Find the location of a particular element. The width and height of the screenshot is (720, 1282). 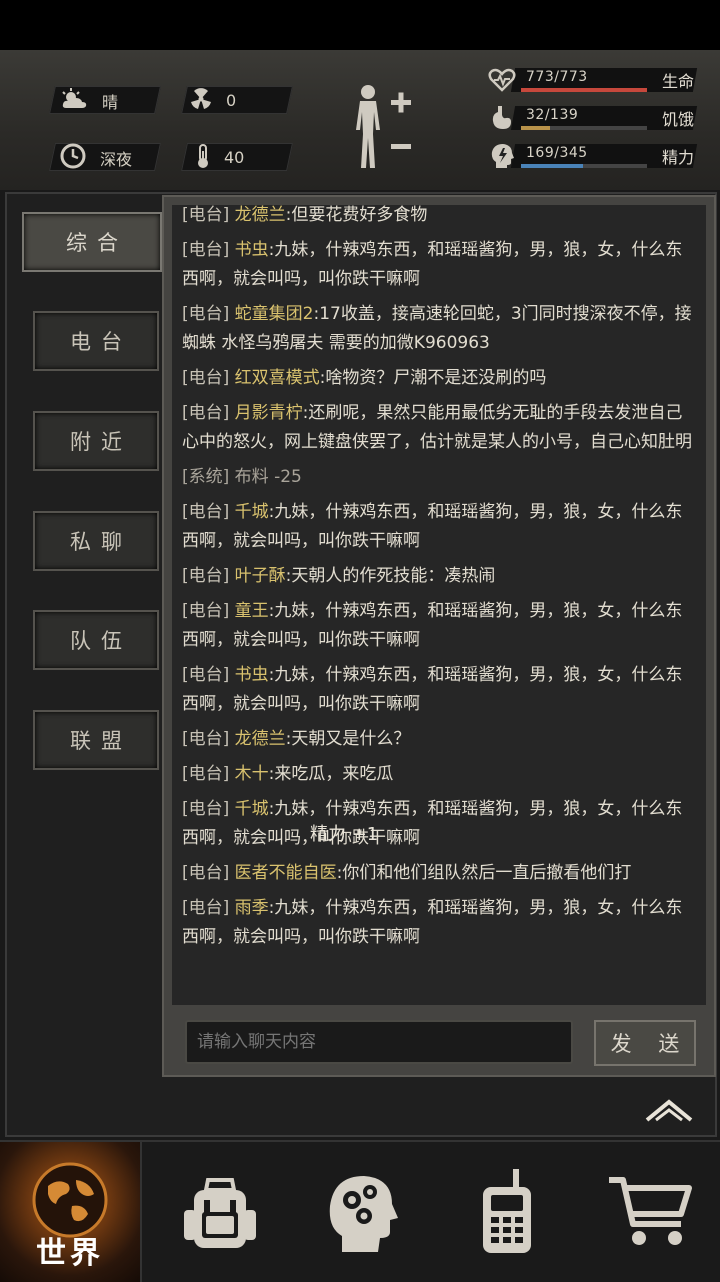

chat-message: [电台] 红双喜模式:啥物资？尸潮不是还没刷的吗 is located at coordinates (438, 378).